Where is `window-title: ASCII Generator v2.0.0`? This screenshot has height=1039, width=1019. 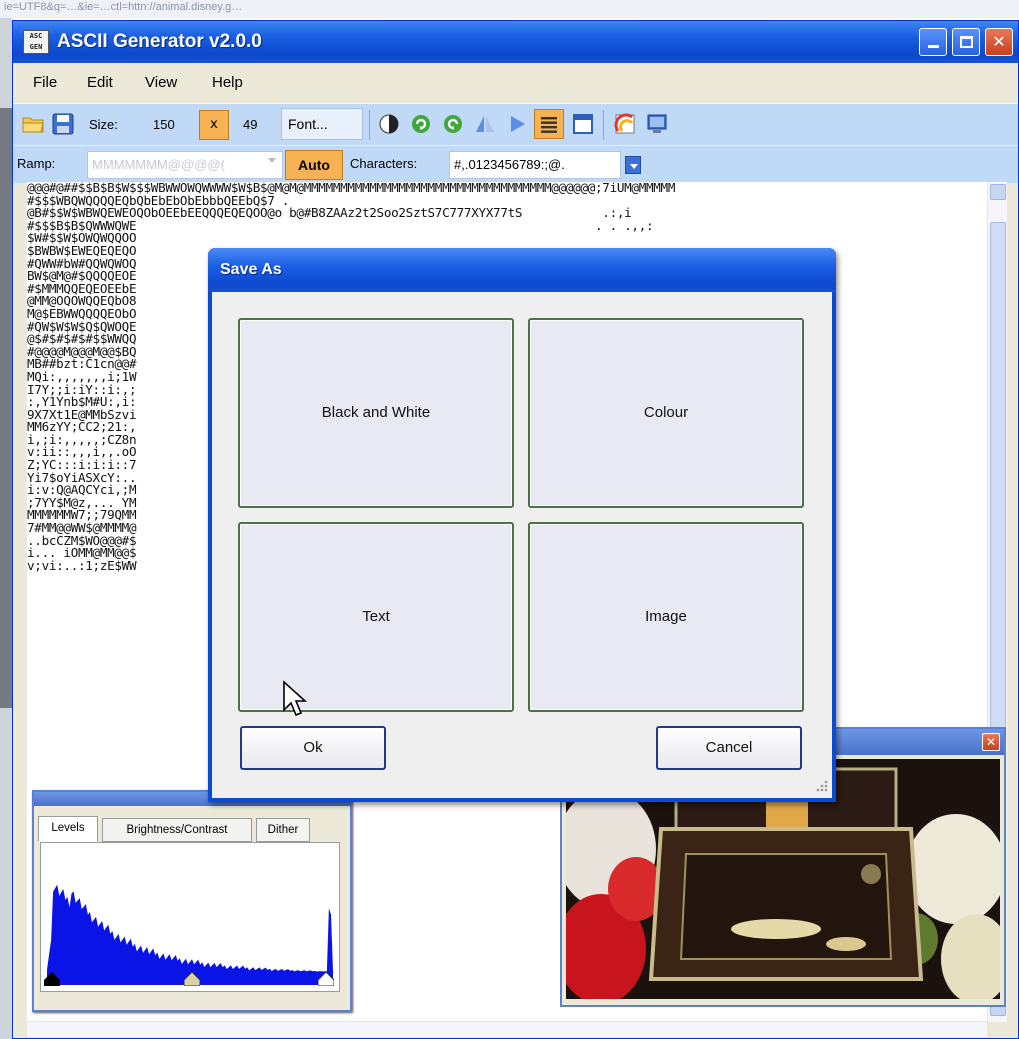
window-title: ASCII Generator v2.0.0 is located at coordinates (159, 41).